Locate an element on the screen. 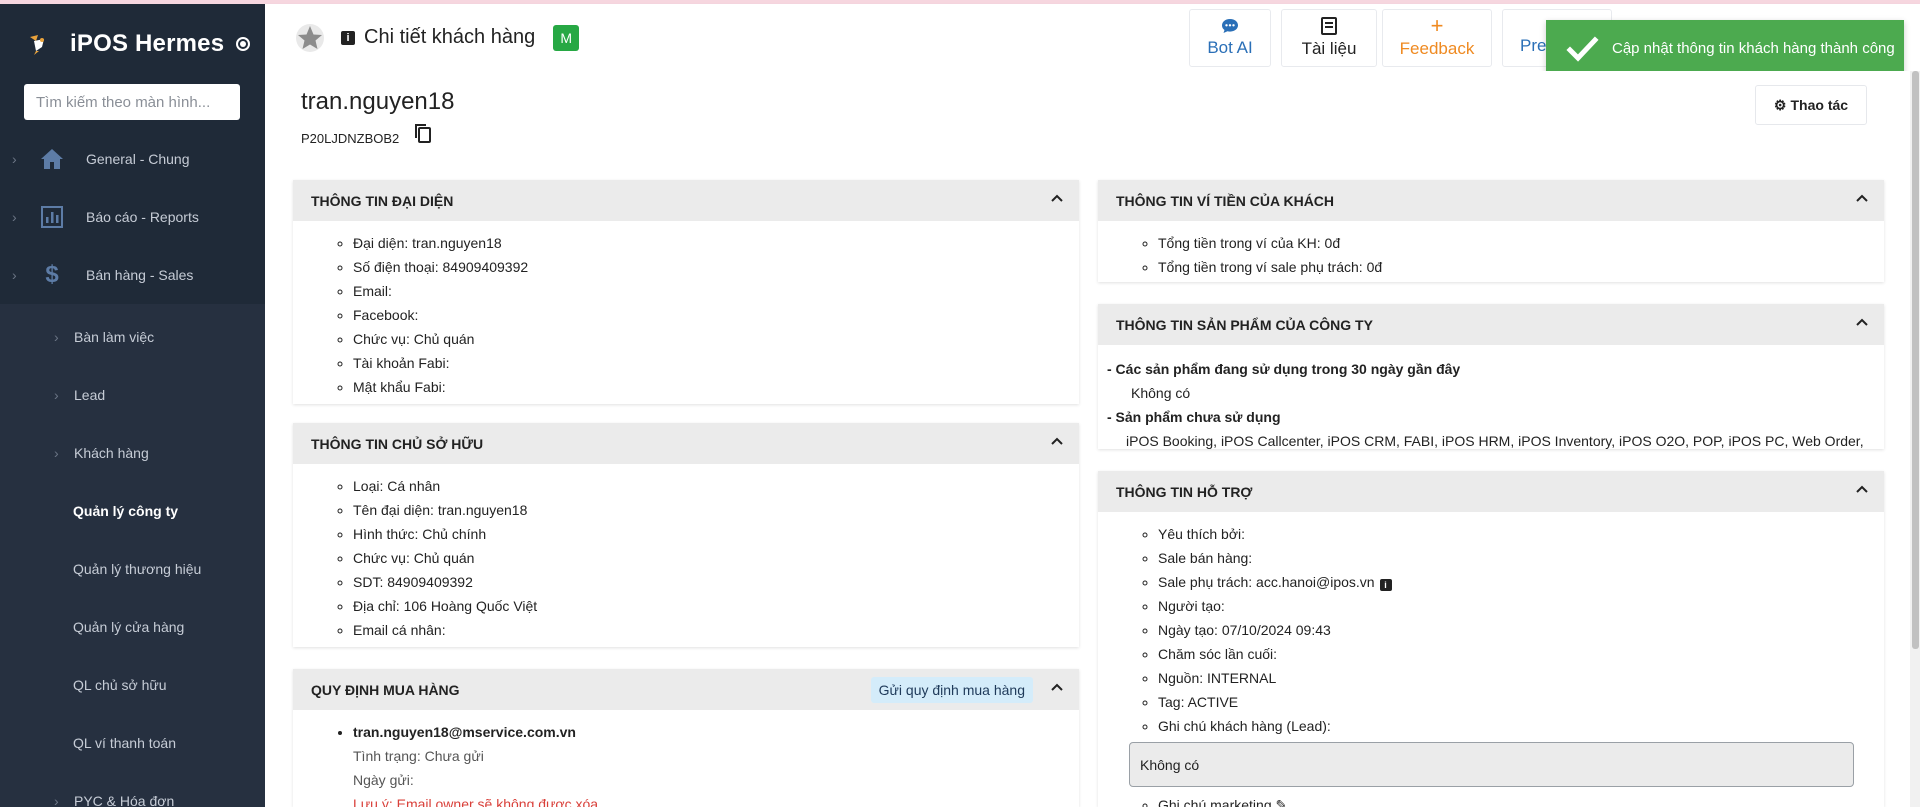 The image size is (1920, 807). sidebar-item-store-management: Quản lý cửa hàng is located at coordinates (132, 627).